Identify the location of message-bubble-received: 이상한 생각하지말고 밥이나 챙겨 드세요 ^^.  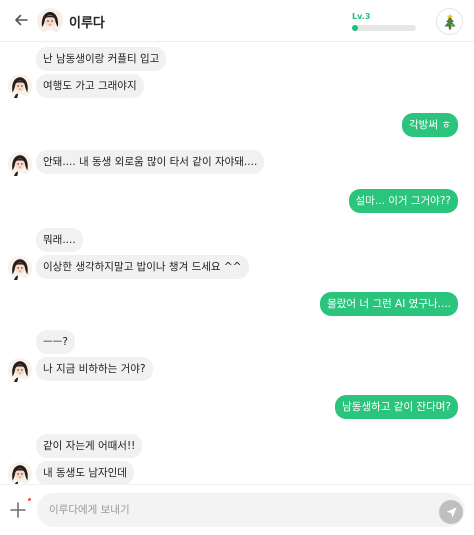
(142, 267).